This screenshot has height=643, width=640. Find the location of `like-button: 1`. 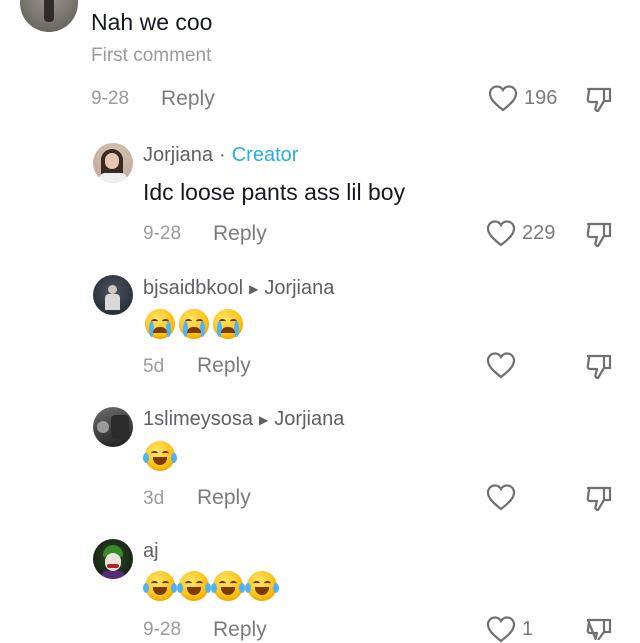

like-button: 1 is located at coordinates (509, 629).